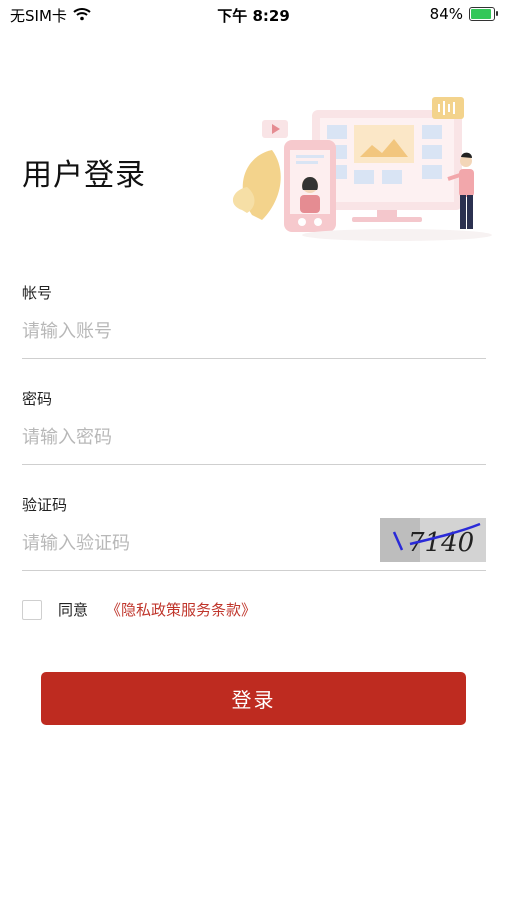 The height and width of the screenshot is (900, 507). Describe the element at coordinates (254, 358) in the screenshot. I see `account-divider` at that location.